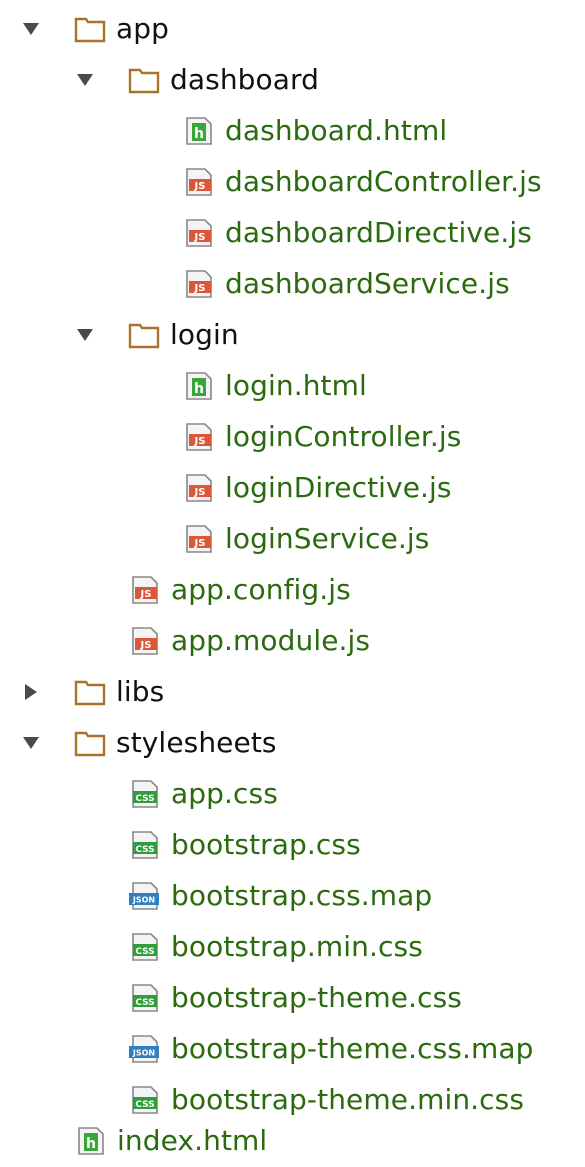 Image resolution: width=585 pixels, height=1167 pixels. I want to click on tree-file: JS loginController.js, so click(292, 437).